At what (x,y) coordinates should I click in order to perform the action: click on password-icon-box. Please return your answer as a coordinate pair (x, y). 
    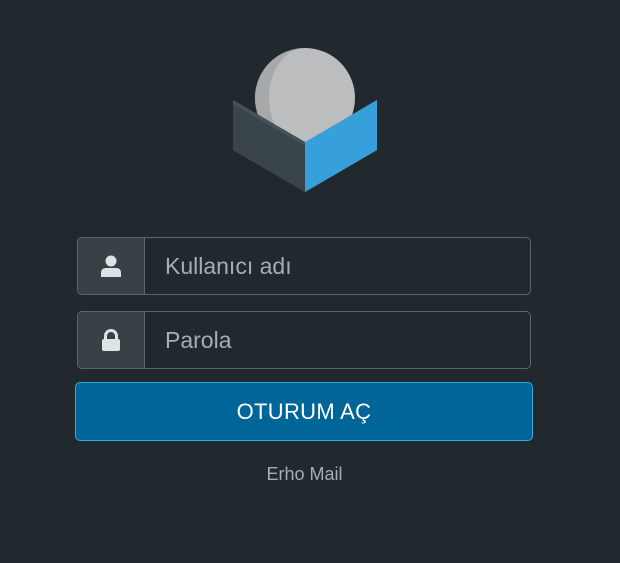
    Looking at the image, I should click on (111, 340).